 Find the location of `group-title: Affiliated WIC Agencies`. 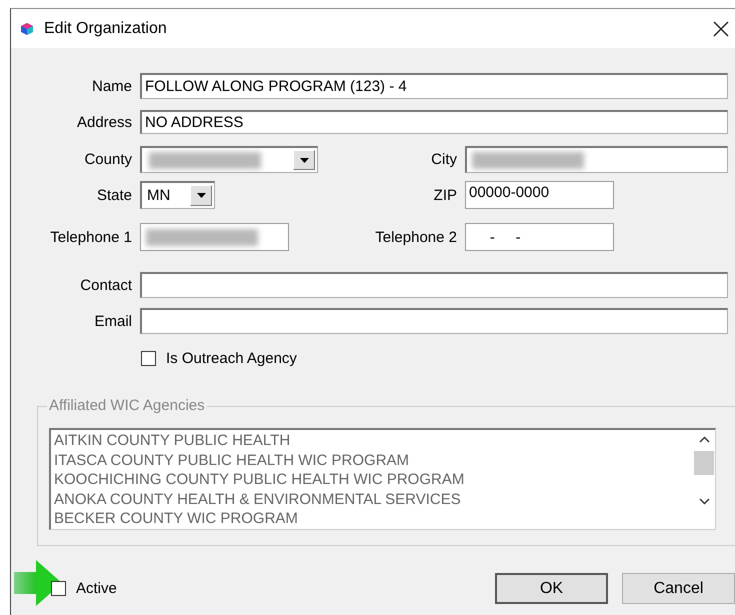

group-title: Affiliated WIC Agencies is located at coordinates (127, 406).